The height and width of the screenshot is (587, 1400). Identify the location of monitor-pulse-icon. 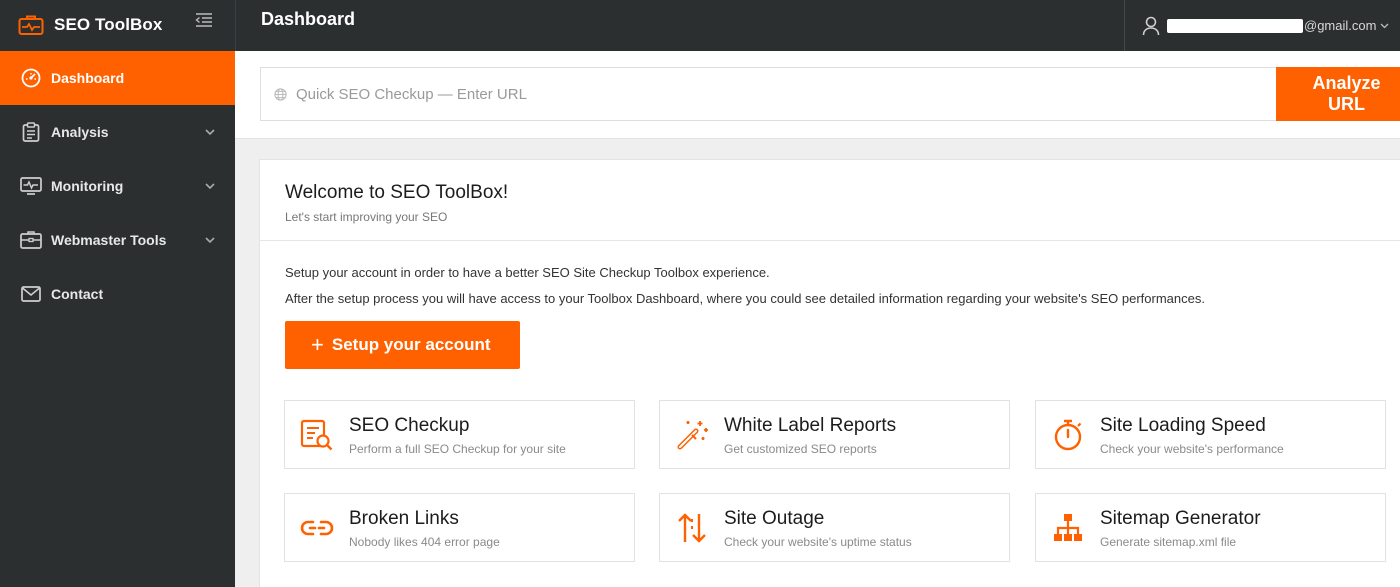
(31, 186).